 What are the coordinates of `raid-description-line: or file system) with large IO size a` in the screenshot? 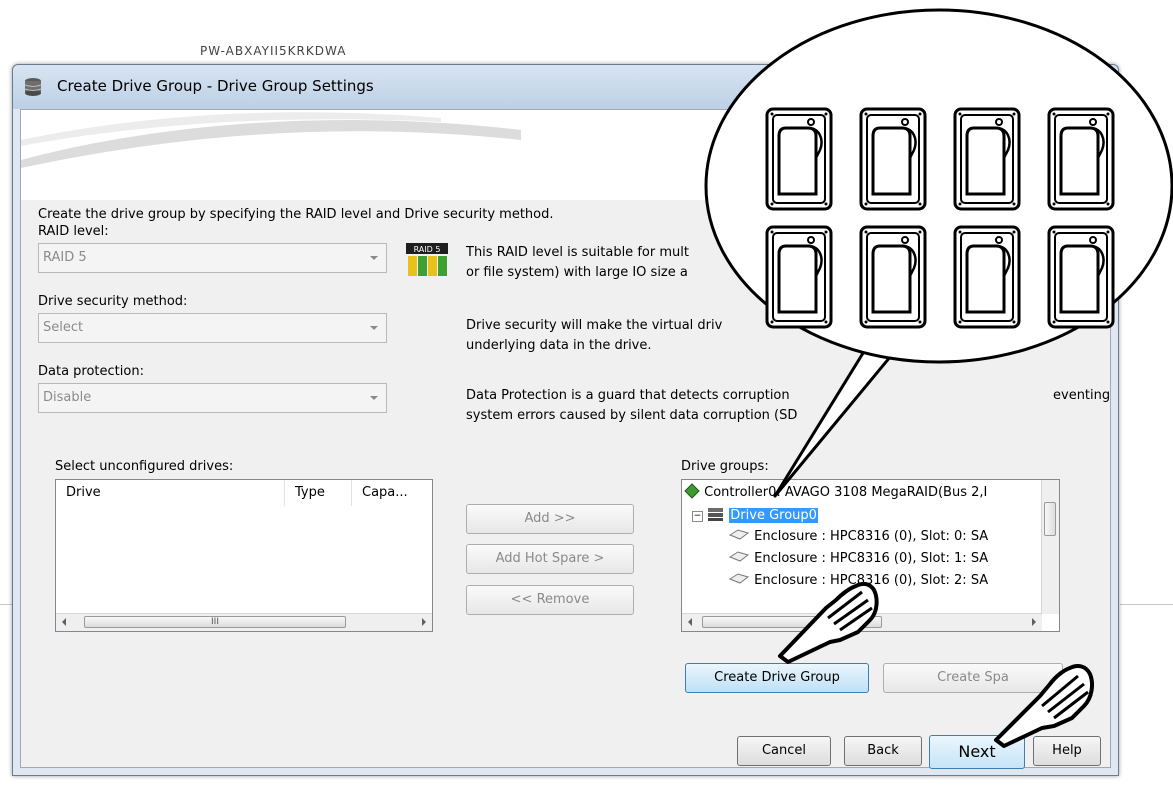 It's located at (577, 272).